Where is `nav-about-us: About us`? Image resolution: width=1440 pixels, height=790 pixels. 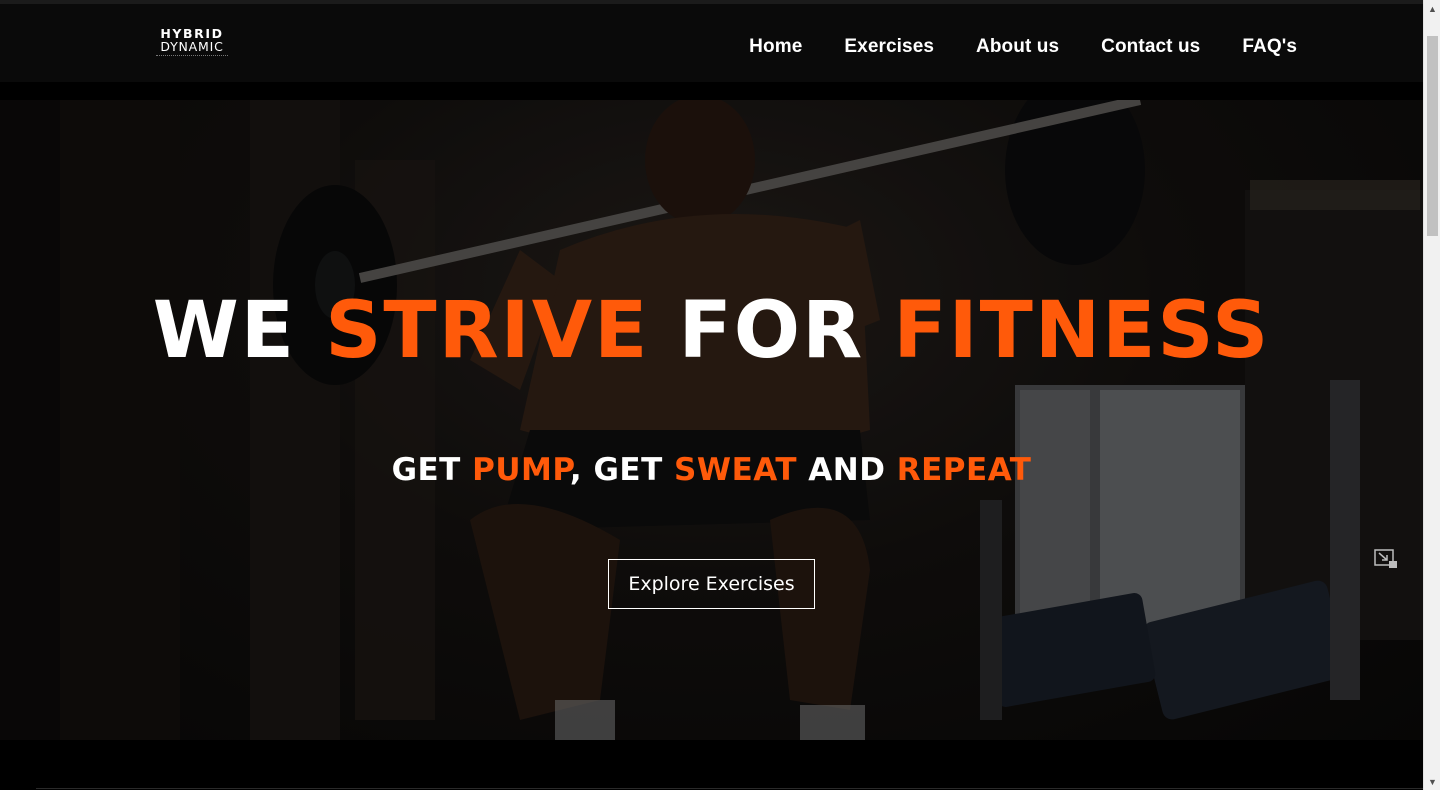 nav-about-us: About us is located at coordinates (1017, 47).